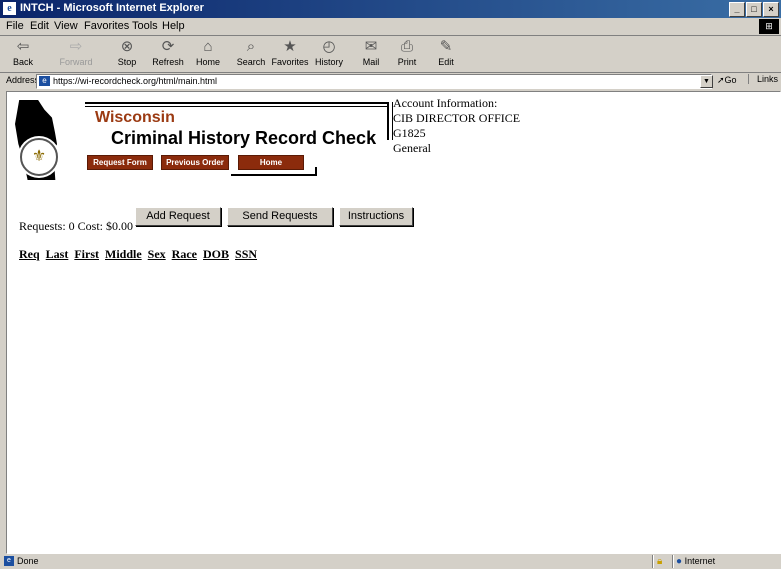 This screenshot has height=569, width=781. What do you see at coordinates (371, 46) in the screenshot?
I see `mail-icon: ✉` at bounding box center [371, 46].